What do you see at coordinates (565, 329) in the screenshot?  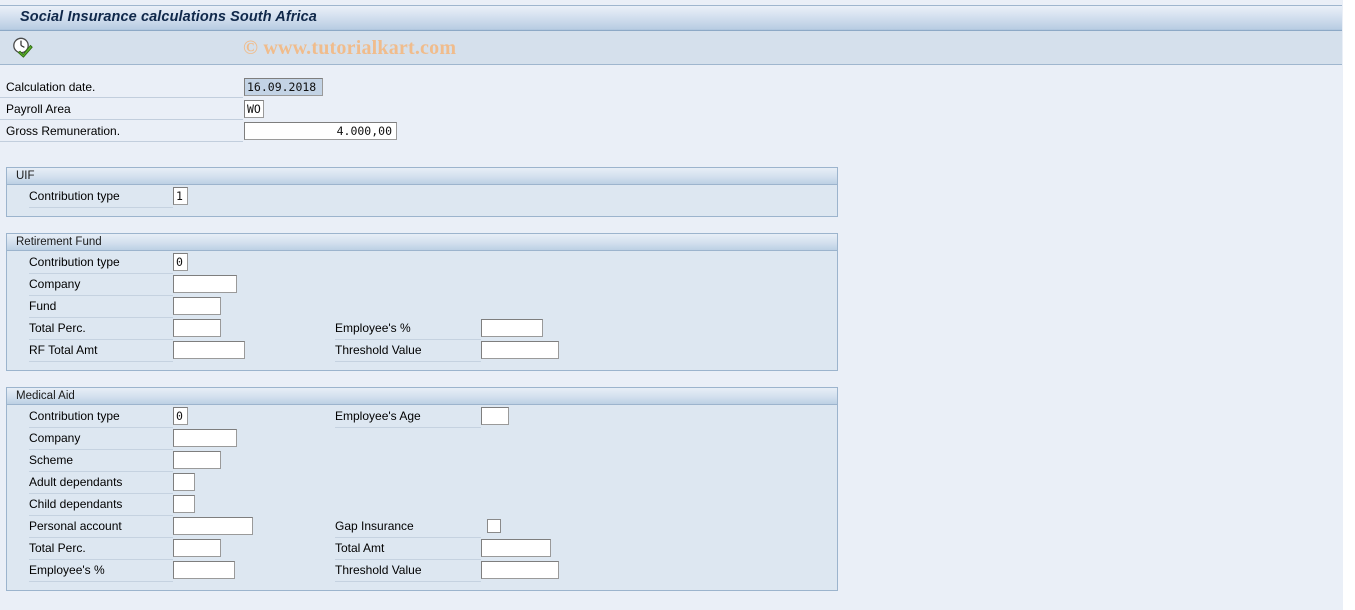 I see `form-row: Employee's %` at bounding box center [565, 329].